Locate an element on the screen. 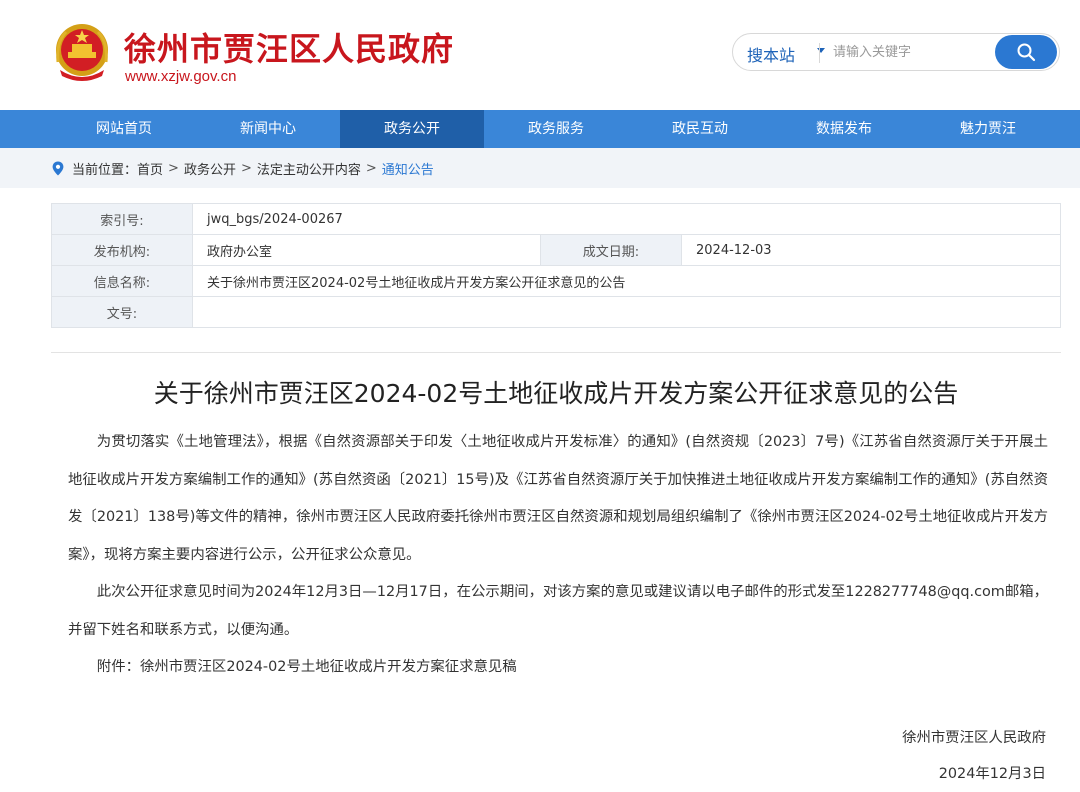 The image size is (1080, 792). doc-number-label: 文号: is located at coordinates (122, 312).